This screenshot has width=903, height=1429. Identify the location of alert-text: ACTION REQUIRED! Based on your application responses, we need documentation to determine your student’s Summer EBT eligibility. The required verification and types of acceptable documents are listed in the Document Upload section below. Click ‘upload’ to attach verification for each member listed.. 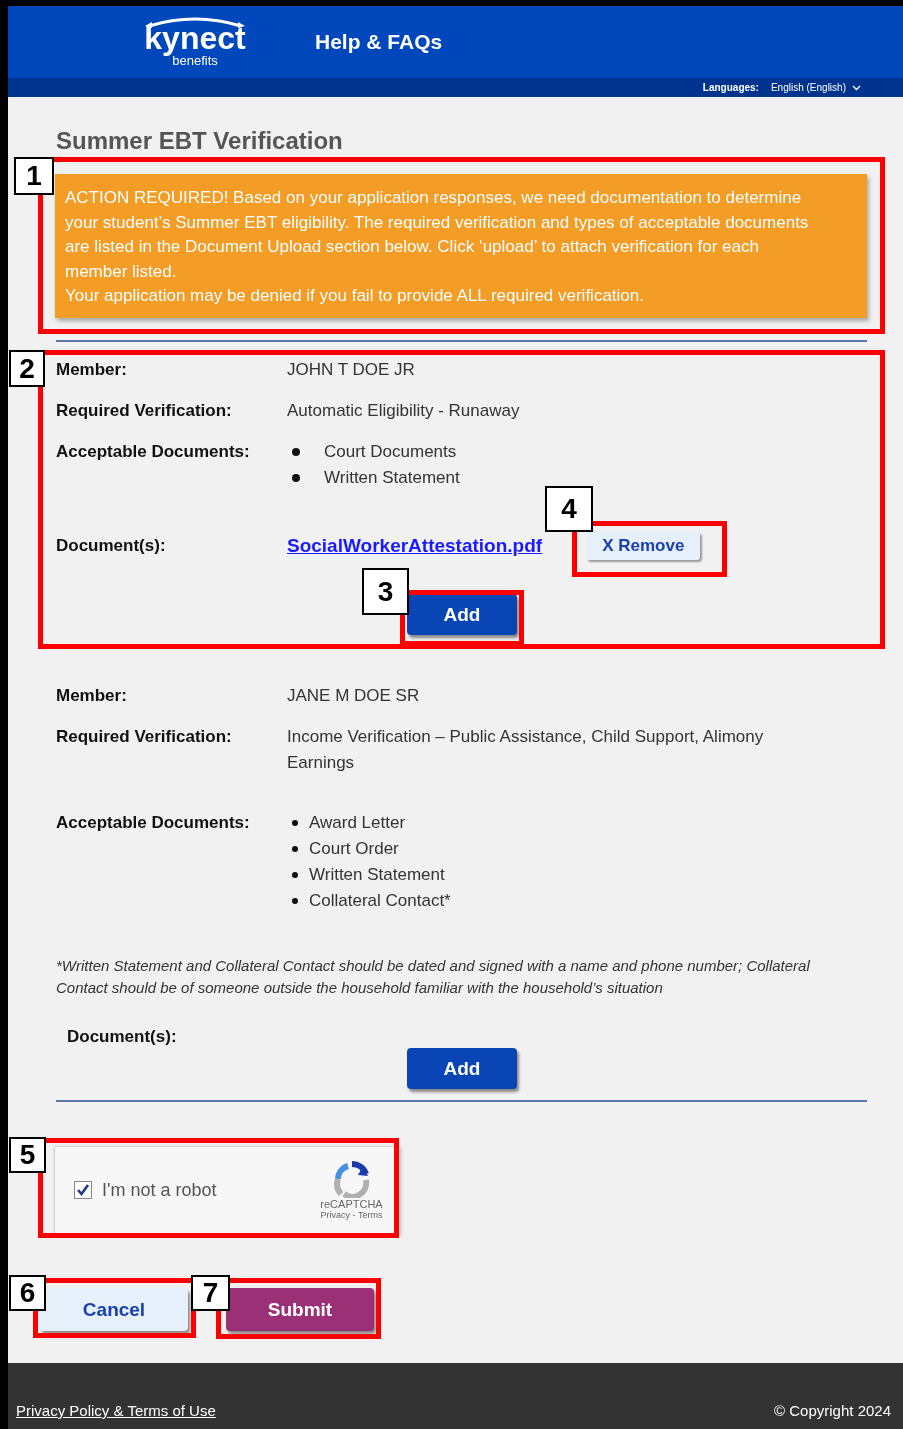
(437, 235).